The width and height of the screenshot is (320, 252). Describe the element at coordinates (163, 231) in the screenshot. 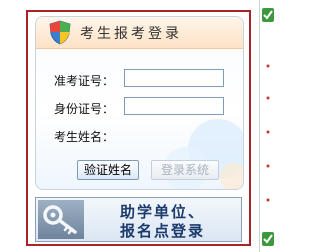

I see `assist-title-line2: 报名点登录` at that location.